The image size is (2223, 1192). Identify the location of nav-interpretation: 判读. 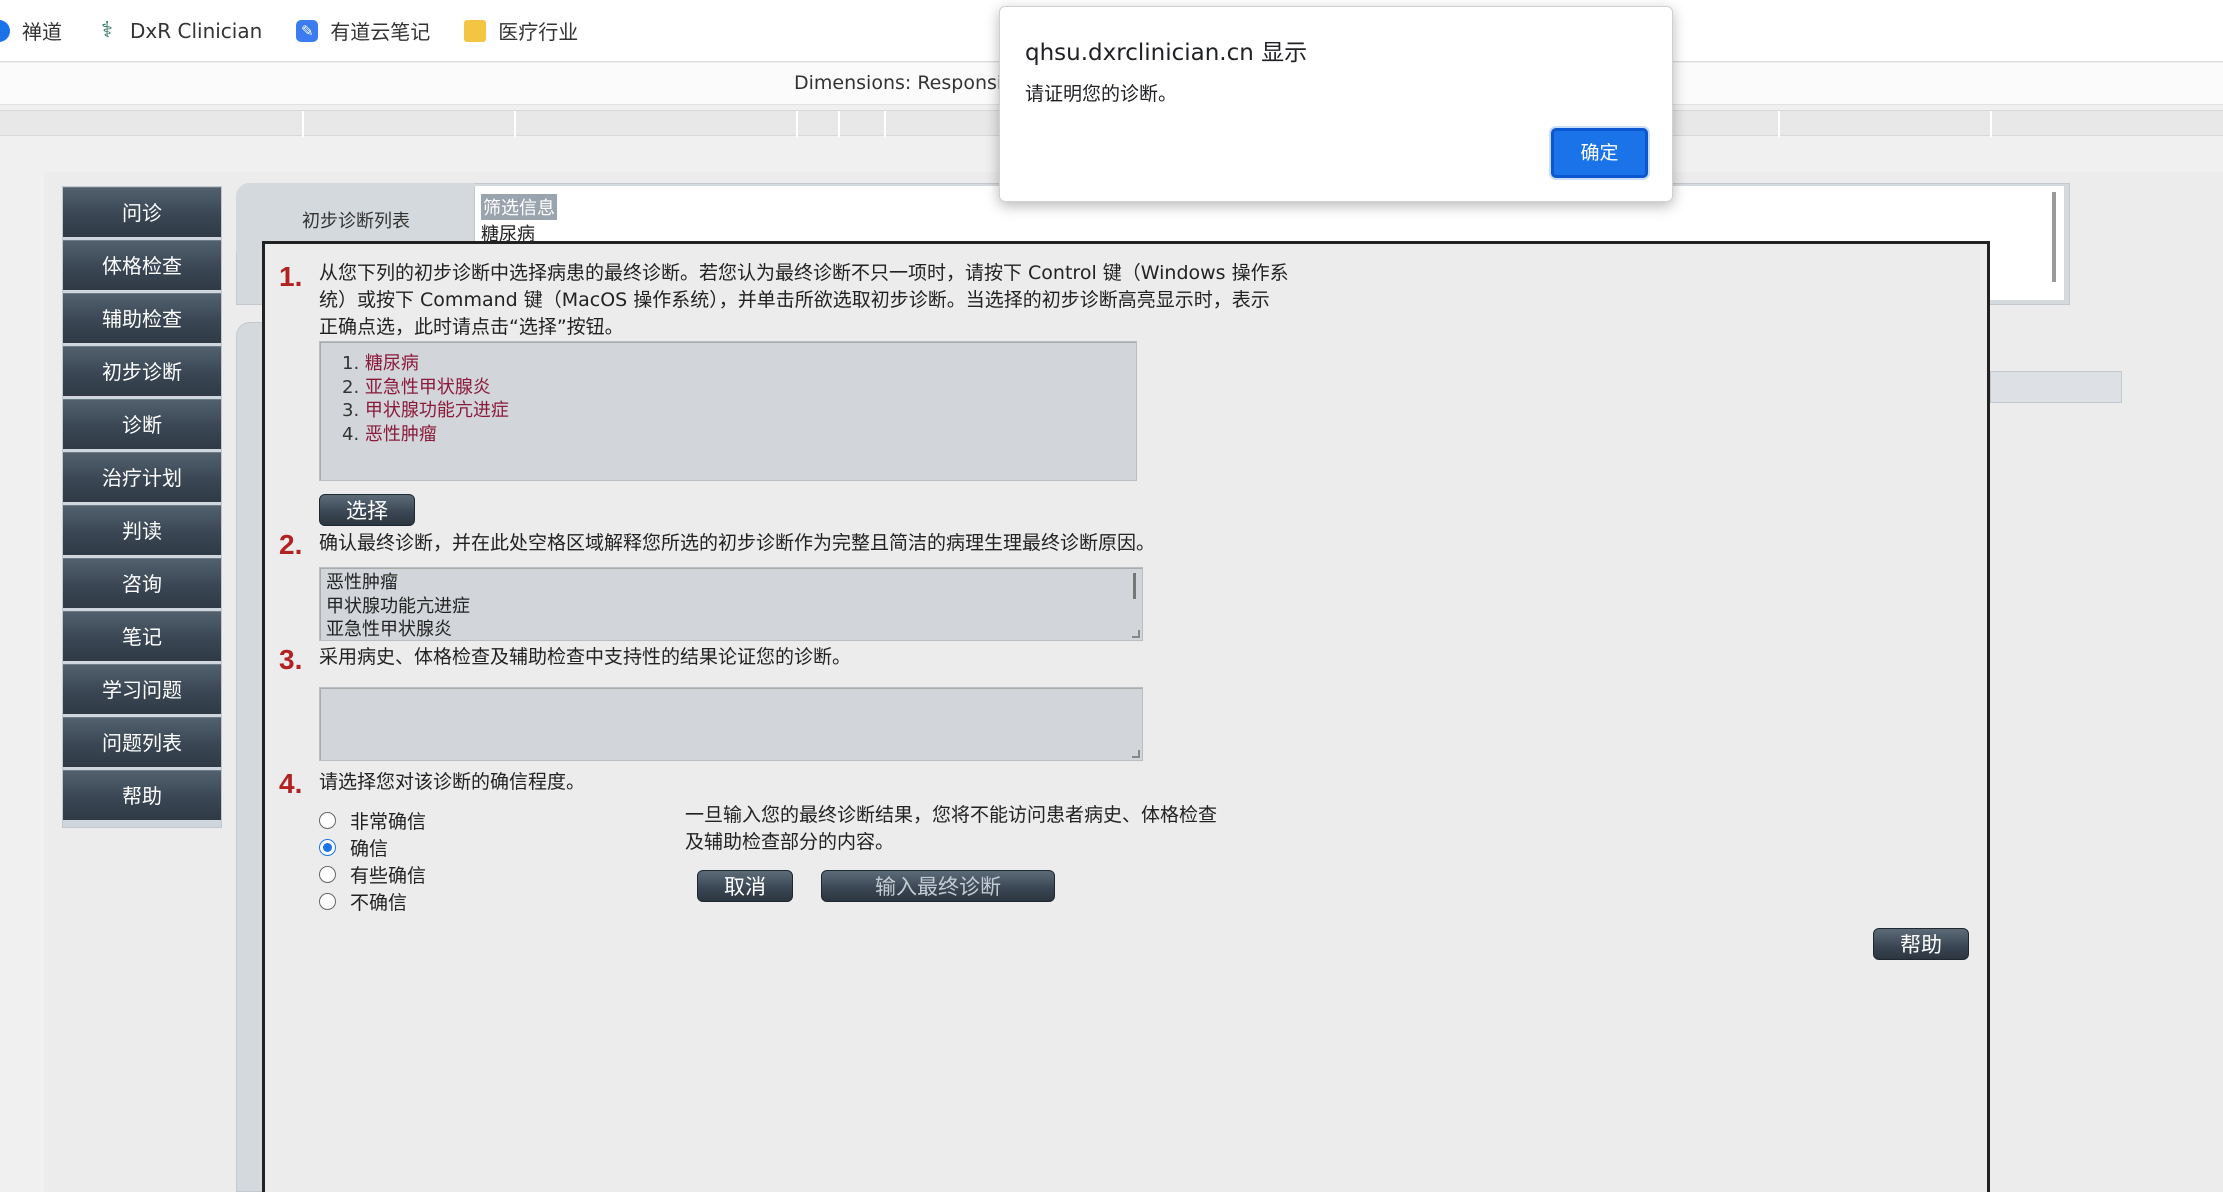
(142, 530).